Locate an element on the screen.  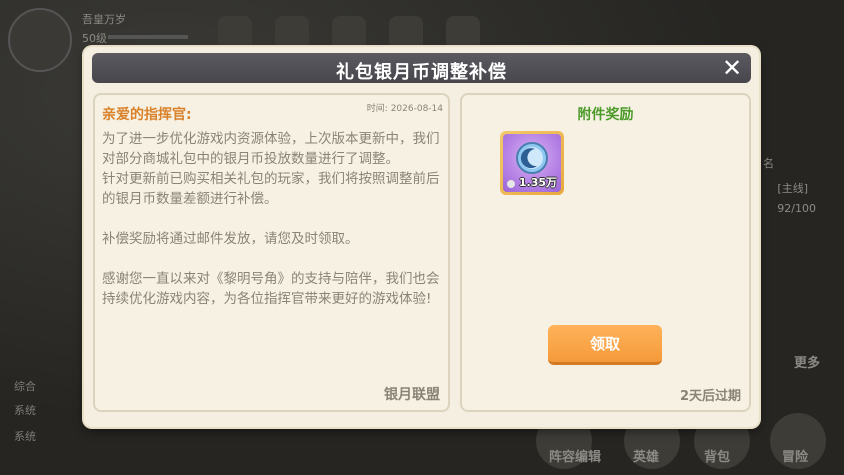
mail-timestamp: 时间: 2026-08-14 is located at coordinates (404, 109).